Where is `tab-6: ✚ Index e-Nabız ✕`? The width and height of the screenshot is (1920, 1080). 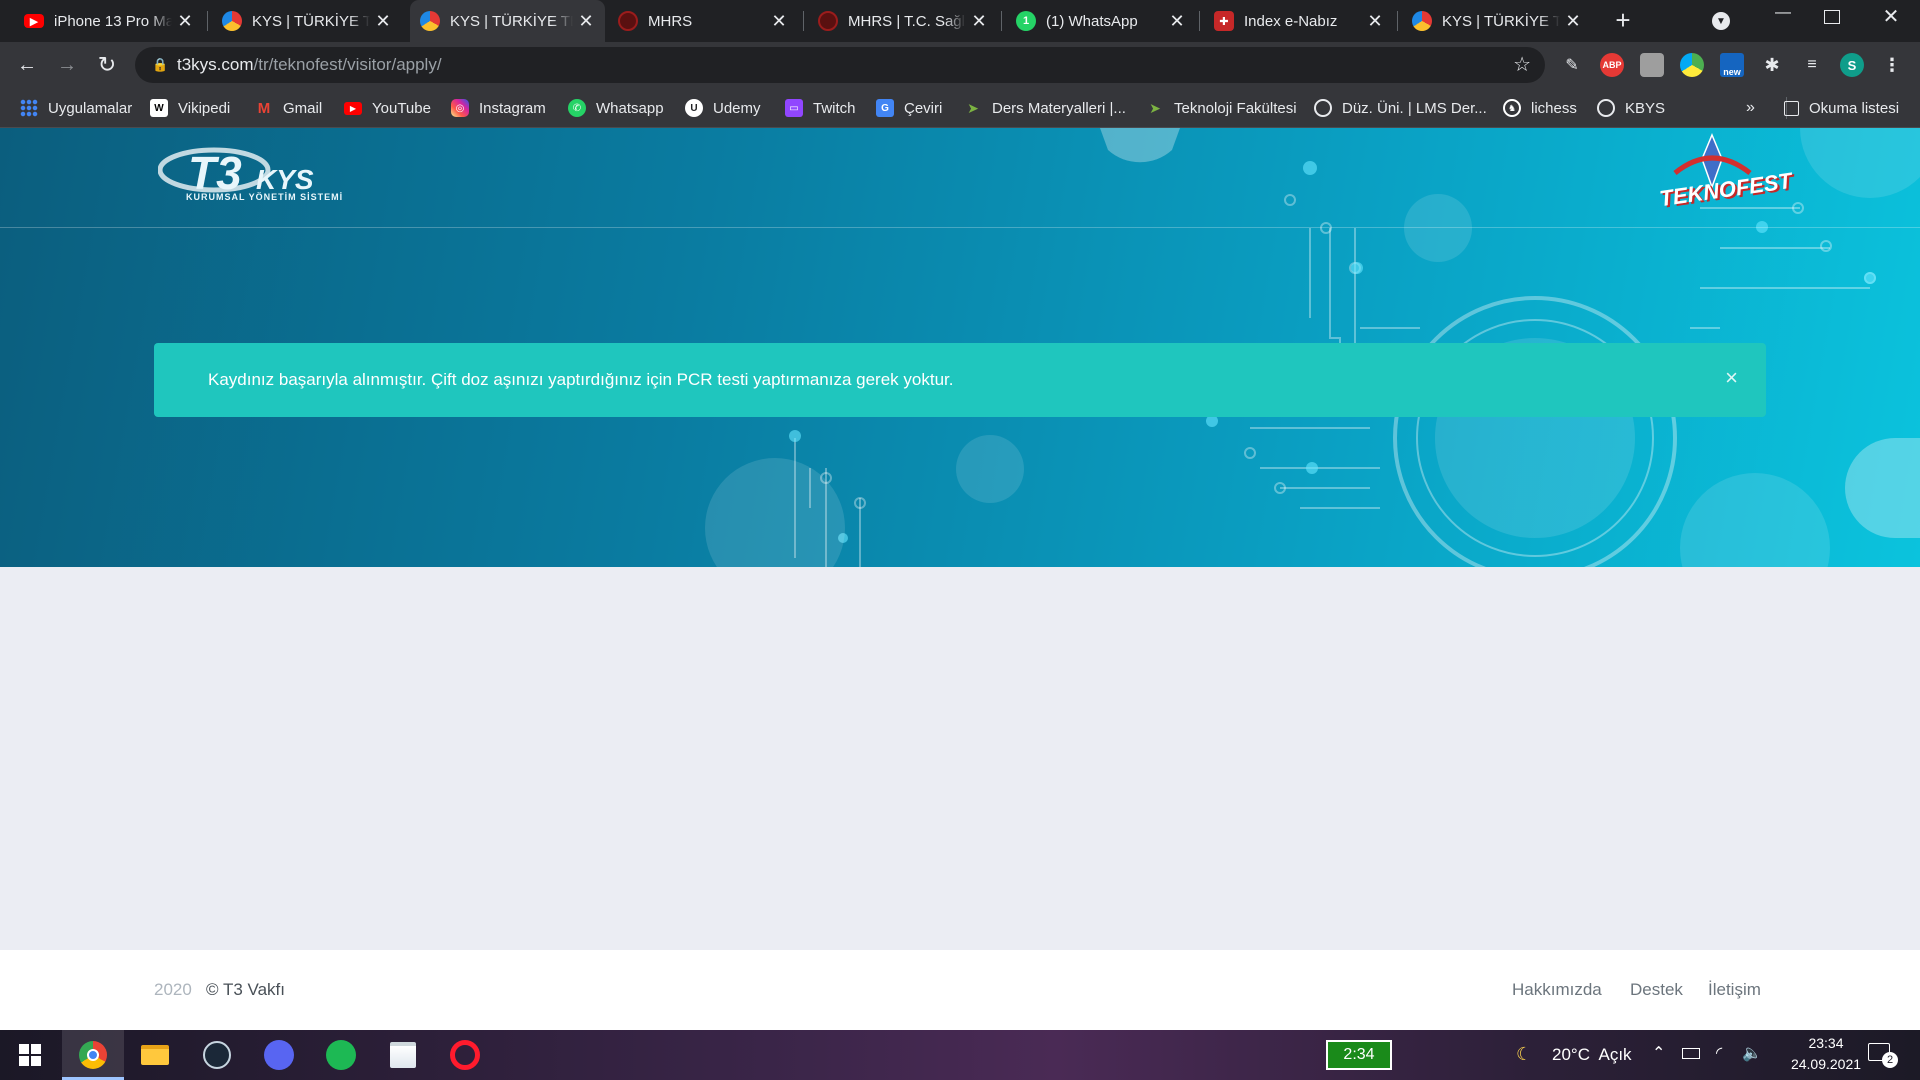
tab-6: ✚ Index e-Nabız ✕ is located at coordinates (1299, 21).